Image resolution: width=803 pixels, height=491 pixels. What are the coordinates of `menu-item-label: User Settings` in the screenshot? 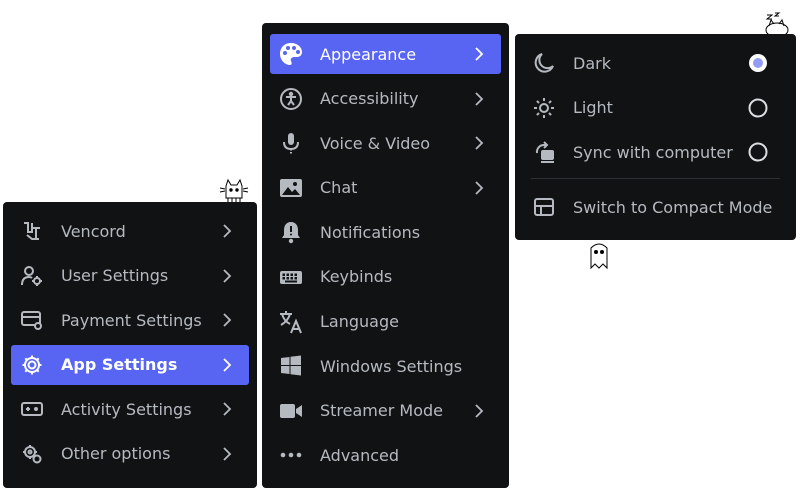 It's located at (115, 276).